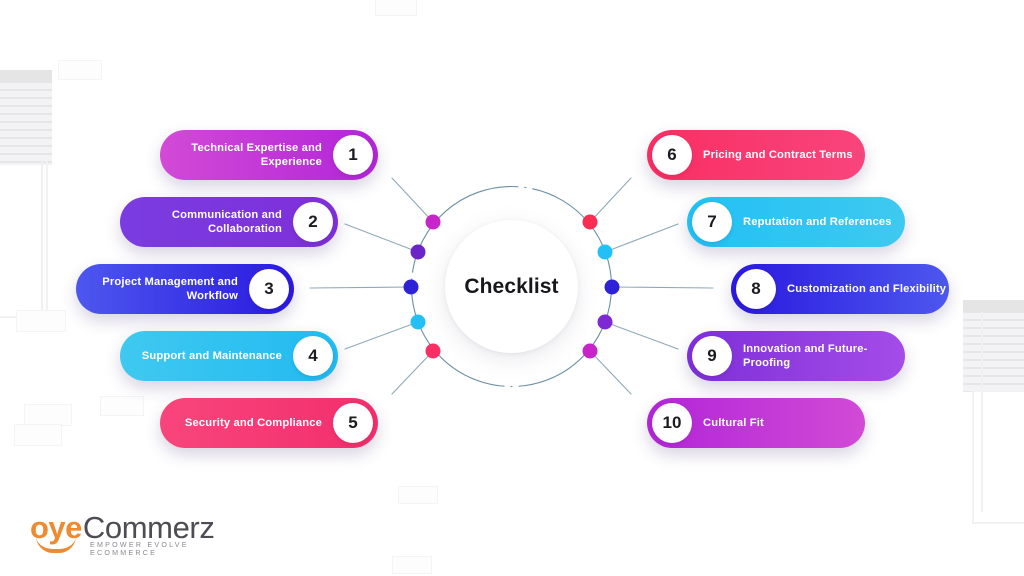  I want to click on checklist-item-4: Support and Maintenance 4, so click(229, 356).